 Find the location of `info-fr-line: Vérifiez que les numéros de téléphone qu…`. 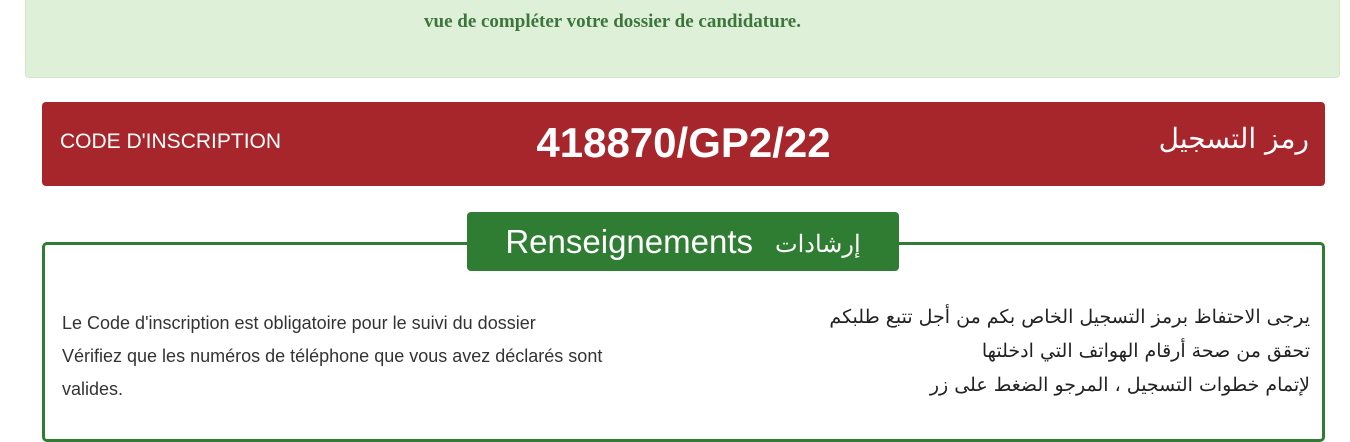

info-fr-line: Vérifiez que les numéros de téléphone qu… is located at coordinates (332, 372).